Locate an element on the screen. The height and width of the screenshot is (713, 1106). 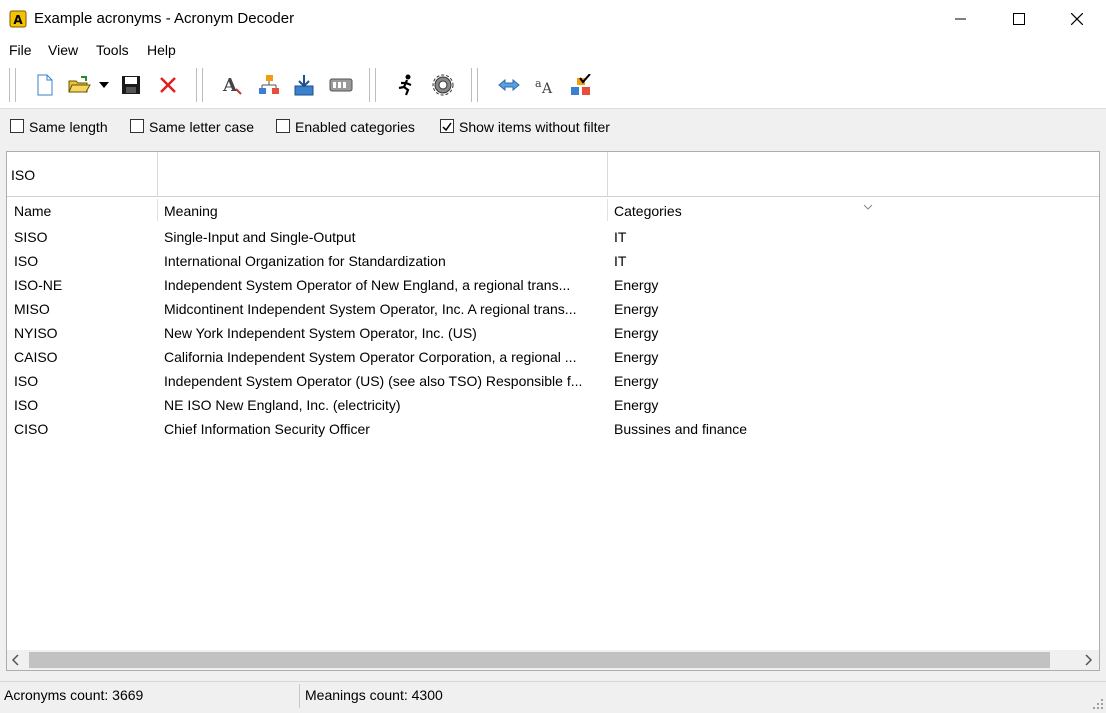
save-icon is located at coordinates (131, 85).